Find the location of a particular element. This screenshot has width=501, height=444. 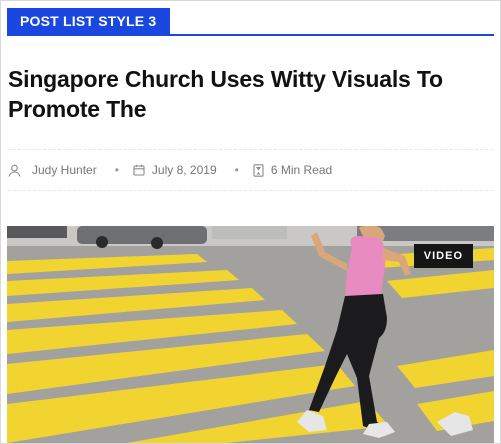

meta-author: Judy Hunter is located at coordinates (52, 170).